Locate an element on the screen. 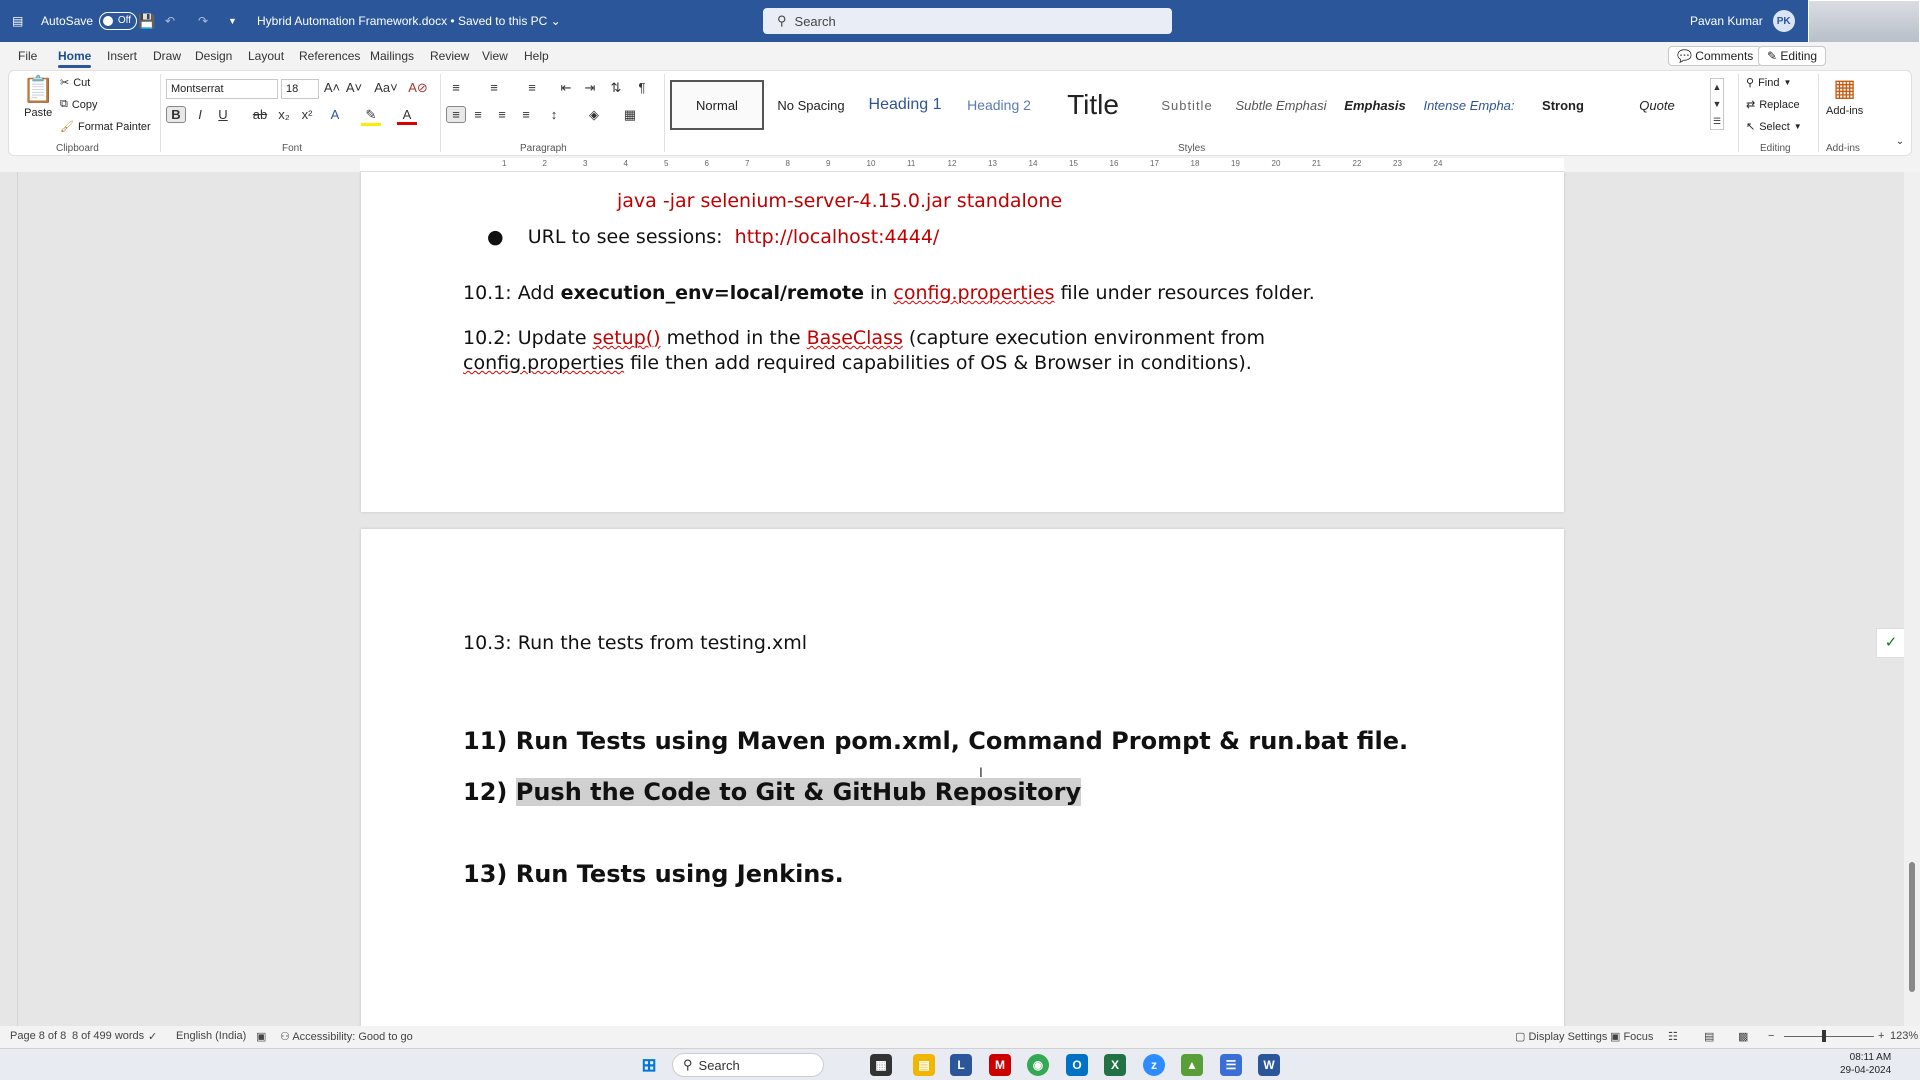  cut-button: ✂ Cut is located at coordinates (75, 83).